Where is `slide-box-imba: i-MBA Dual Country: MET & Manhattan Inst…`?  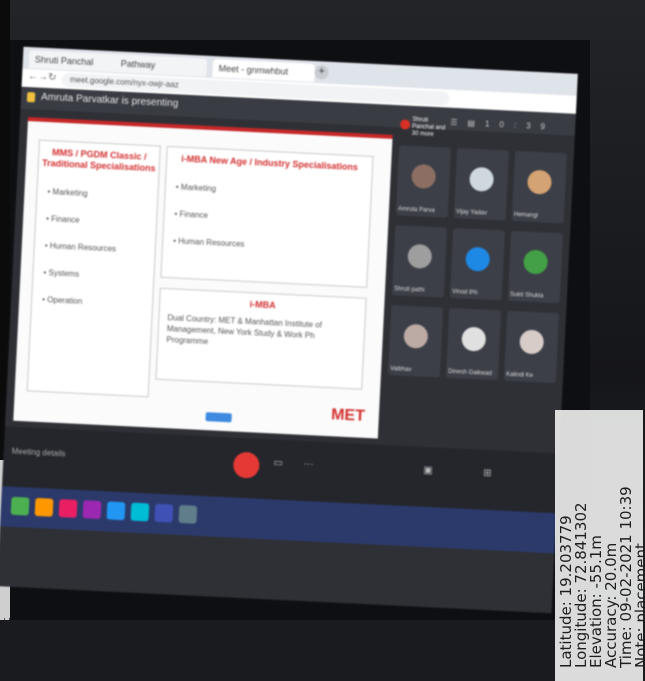 slide-box-imba: i-MBA Dual Country: MET & Manhattan Inst… is located at coordinates (261, 338).